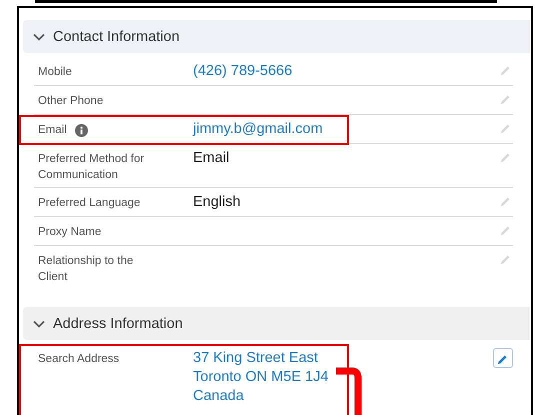 The image size is (535, 415). What do you see at coordinates (503, 358) in the screenshot?
I see `edit-button` at bounding box center [503, 358].